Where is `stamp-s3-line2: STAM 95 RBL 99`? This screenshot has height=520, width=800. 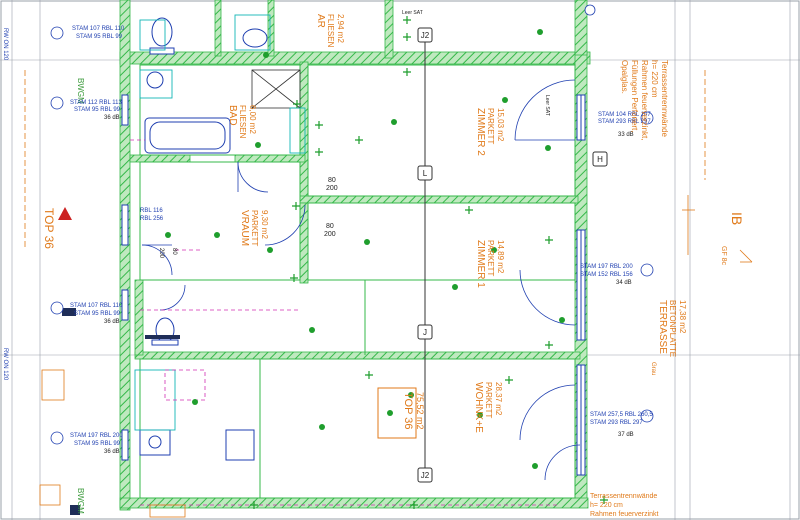 stamp-s3-line2: STAM 95 RBL 99 is located at coordinates (97, 314).